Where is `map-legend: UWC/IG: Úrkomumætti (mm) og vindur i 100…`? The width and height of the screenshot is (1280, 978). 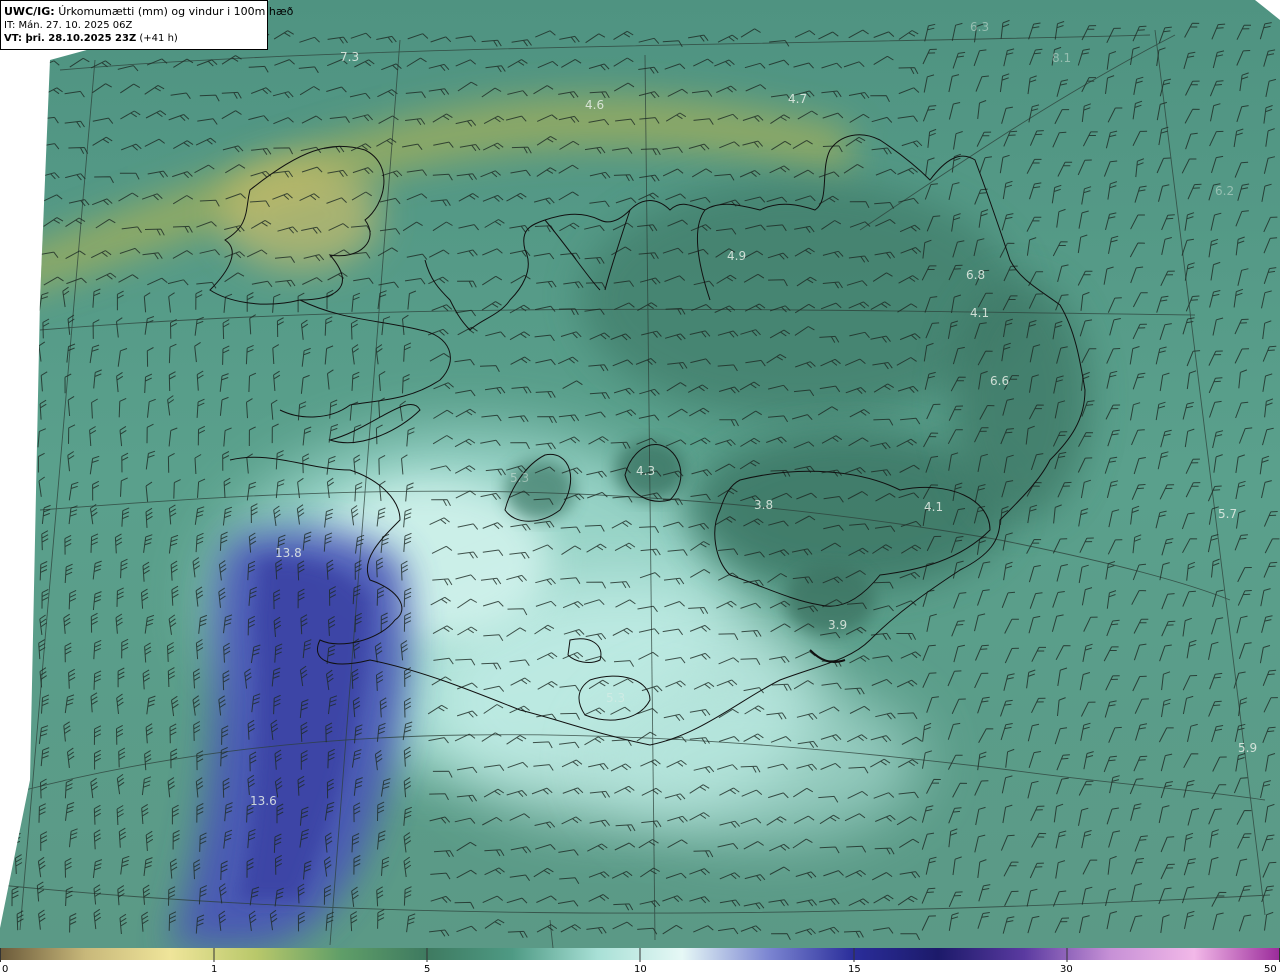
map-legend: UWC/IG: Úrkomumætti (mm) og vindur i 100… is located at coordinates (146, 25).